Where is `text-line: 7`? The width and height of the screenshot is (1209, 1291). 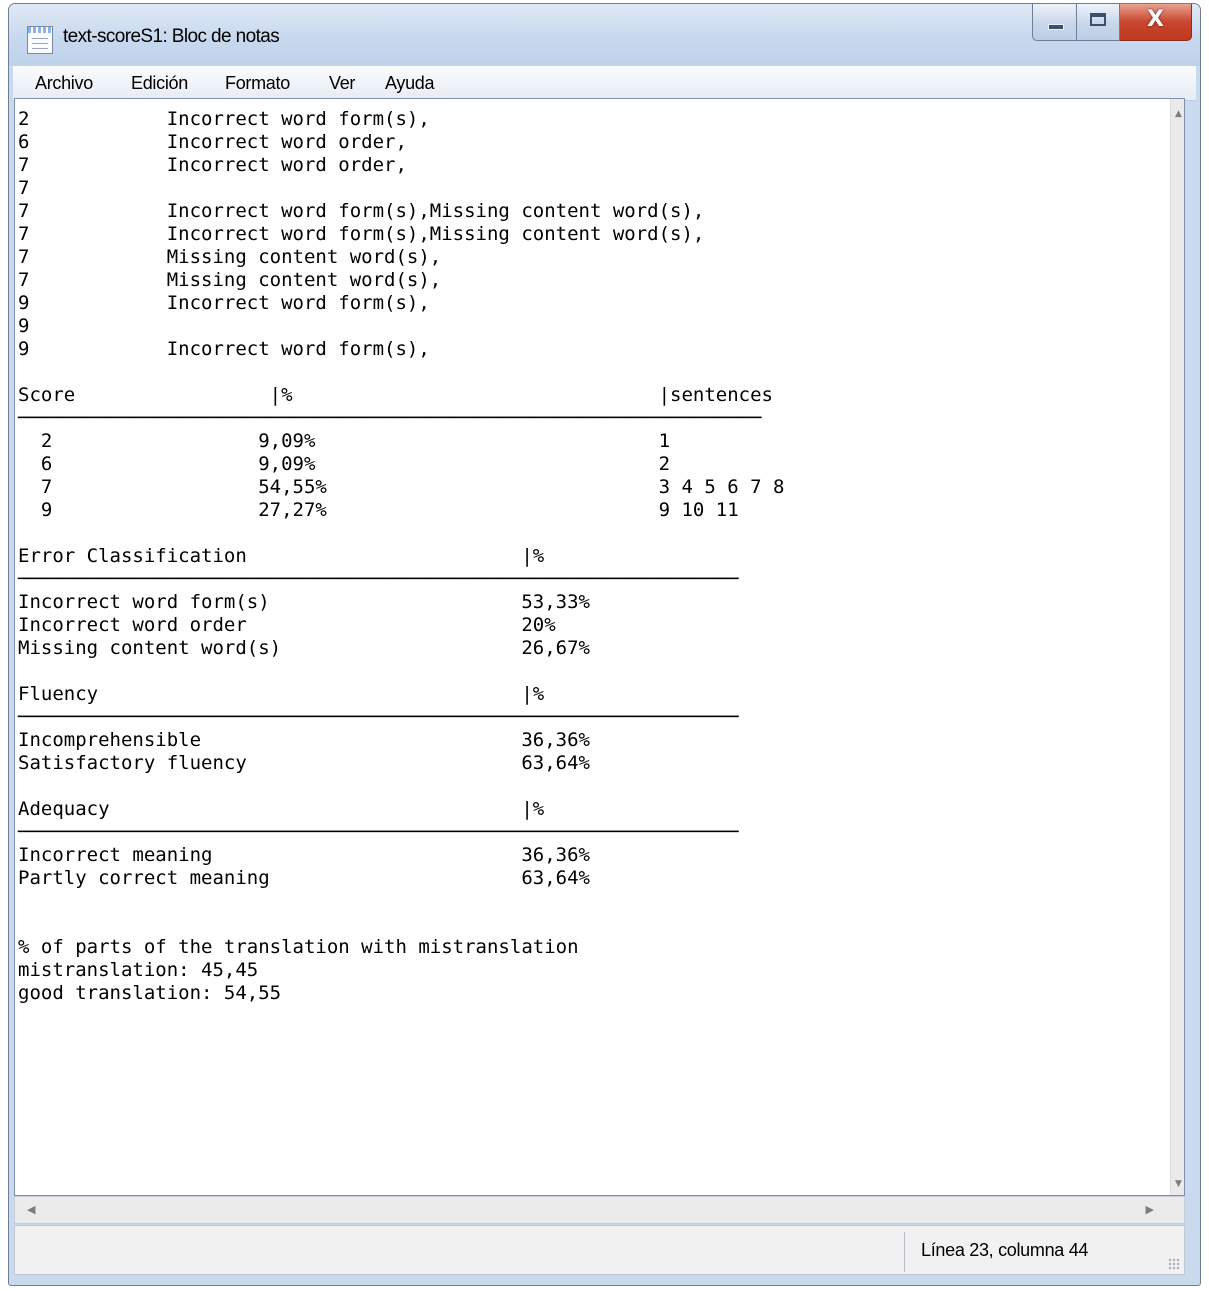
text-line: 7 is located at coordinates (24, 188).